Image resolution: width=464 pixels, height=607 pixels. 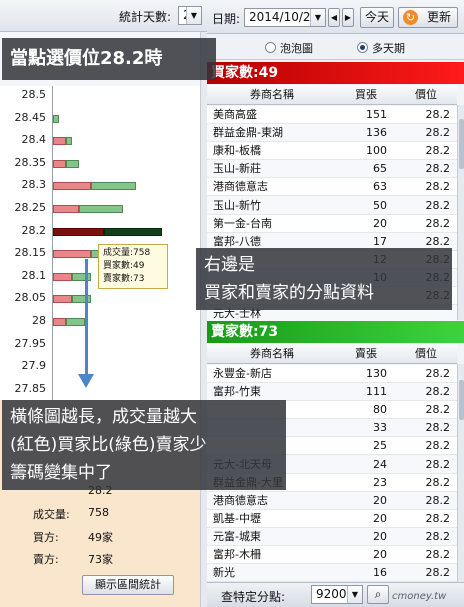 I want to click on table-row: 康和-板橋 100 28.2, so click(x=332, y=151).